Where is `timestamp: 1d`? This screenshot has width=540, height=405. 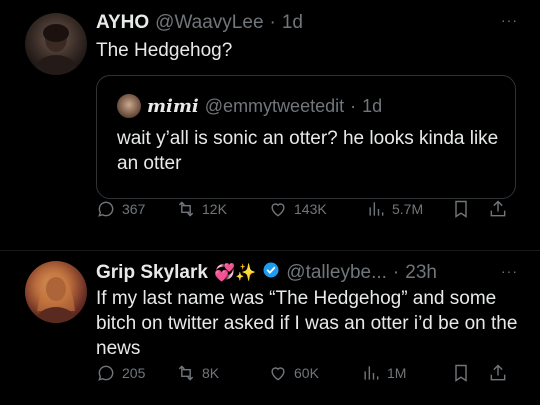 timestamp: 1d is located at coordinates (292, 23).